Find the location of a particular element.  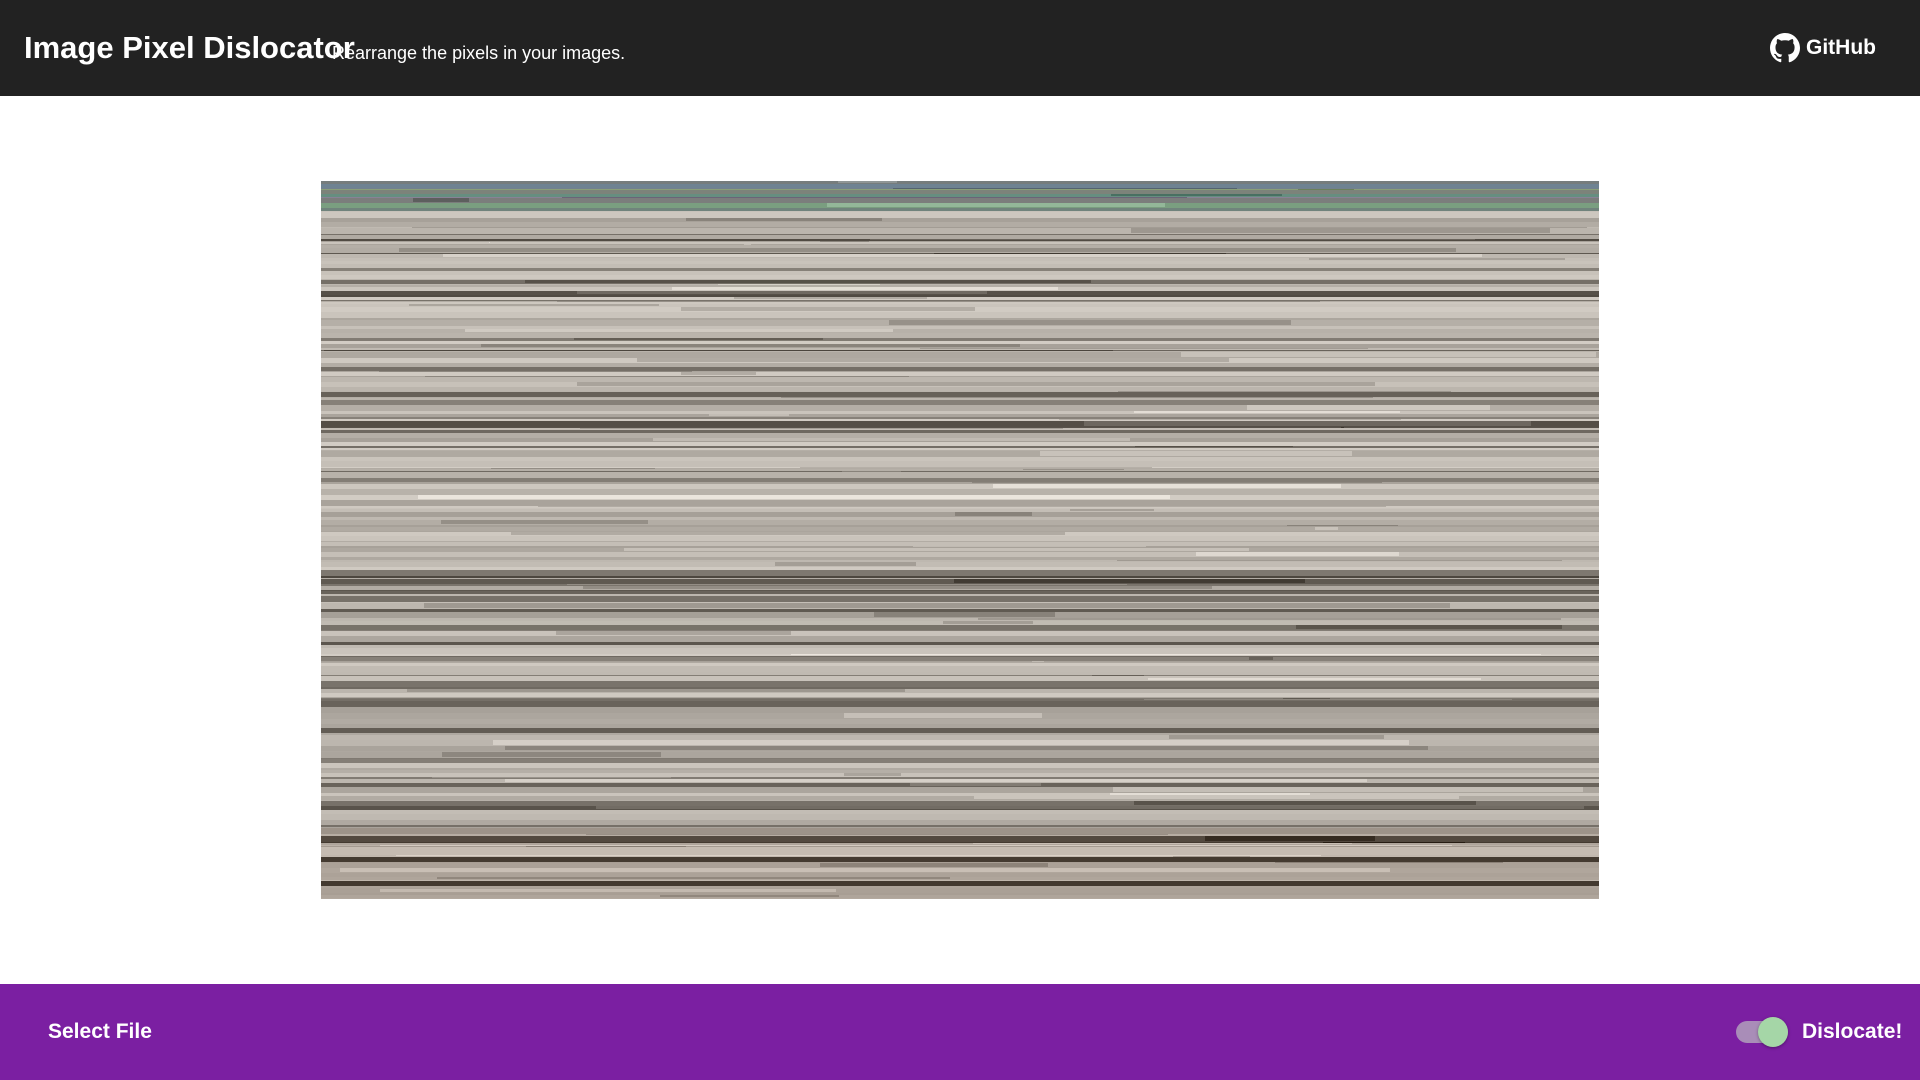

github-link: GitHub is located at coordinates (1823, 48).